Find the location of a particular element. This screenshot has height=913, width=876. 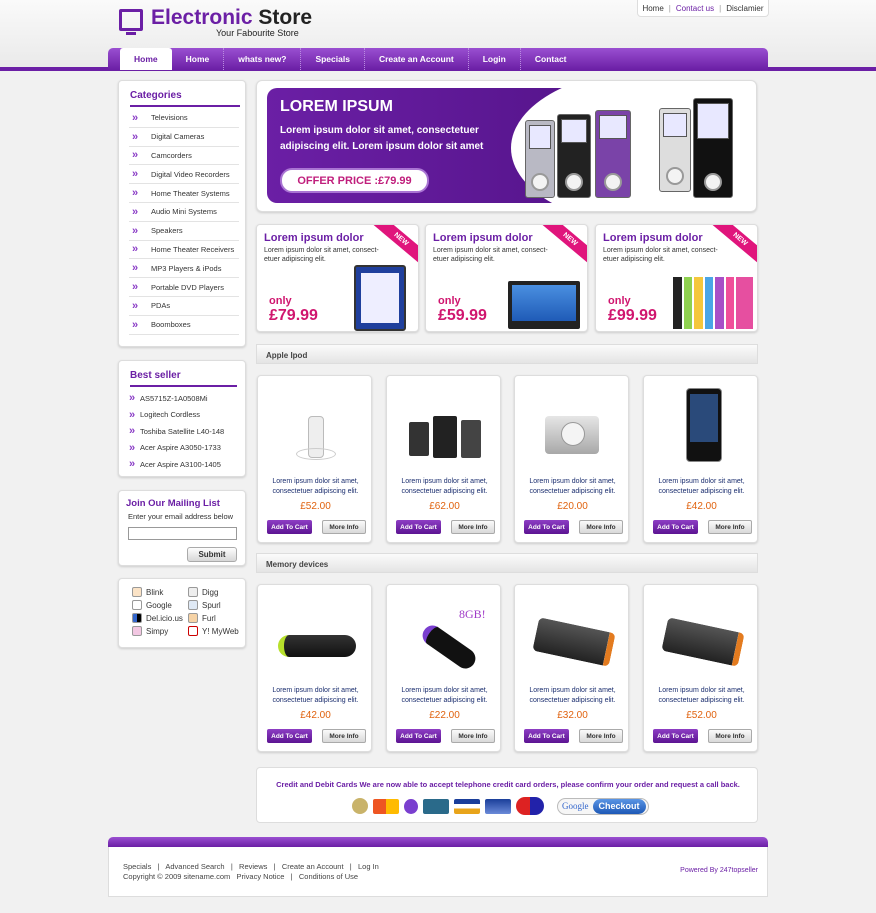

category-item: Home Theater Systems is located at coordinates (184, 193).